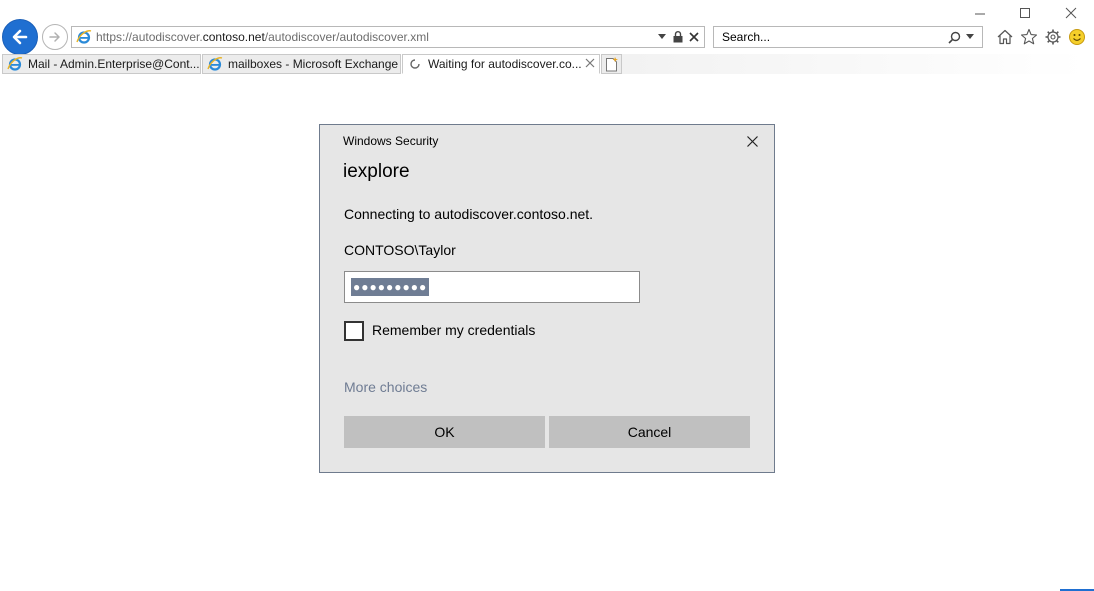  I want to click on settings-button, so click(1053, 37).